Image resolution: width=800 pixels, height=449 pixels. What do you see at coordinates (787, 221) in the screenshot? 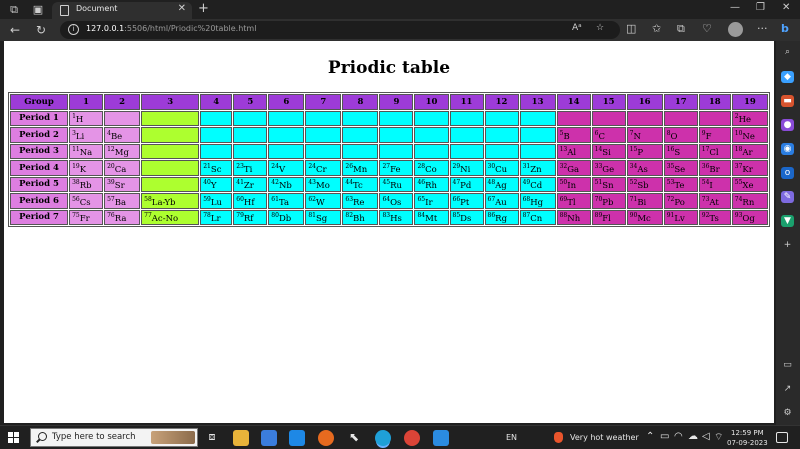
I see `drop-icon: ▼` at bounding box center [787, 221].